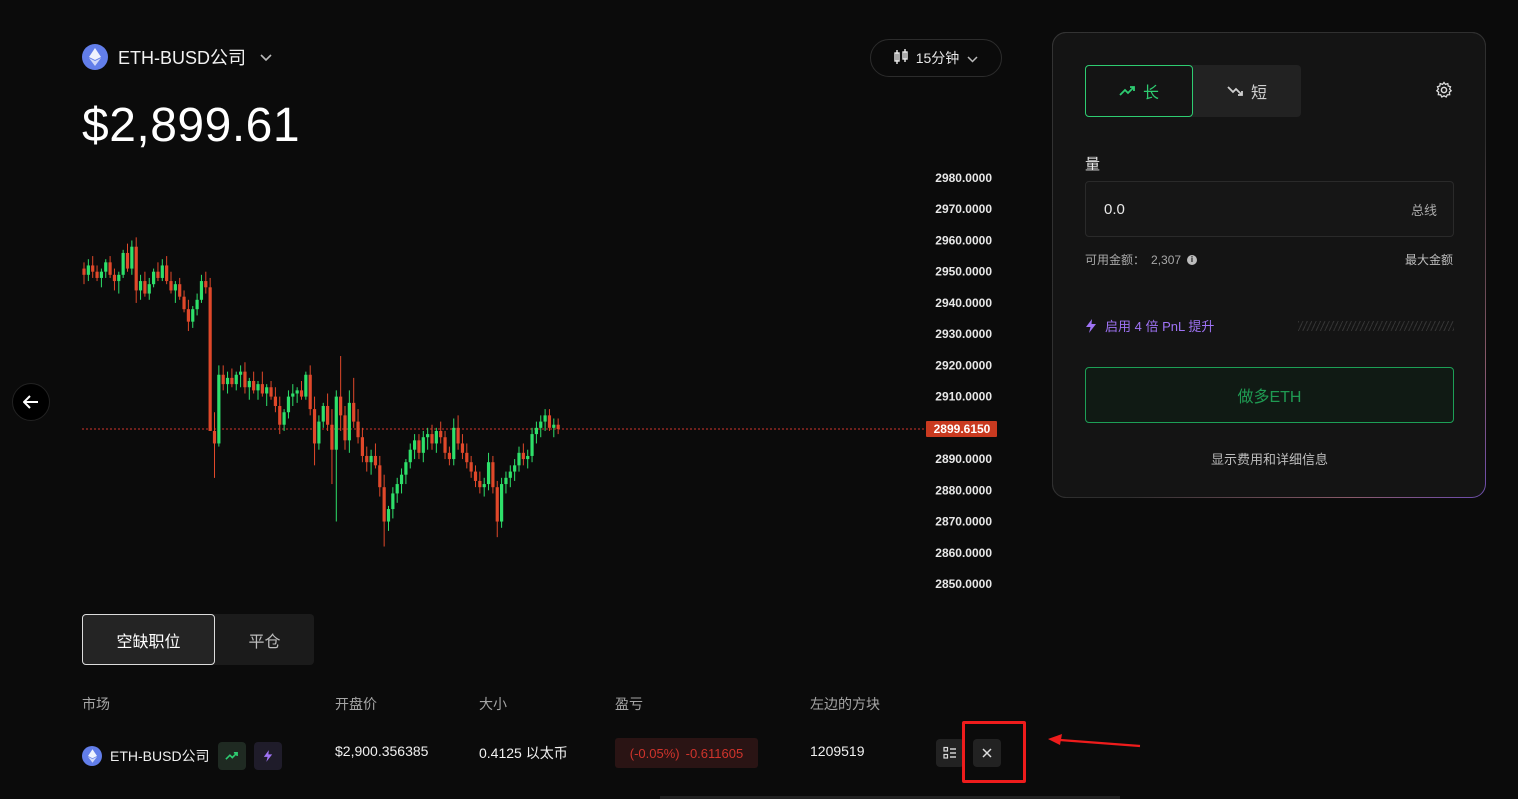  I want to click on y-tick-label: 2850.0000, so click(963, 584).